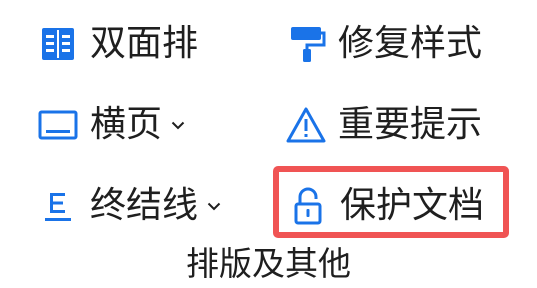 The height and width of the screenshot is (288, 537). I want to click on landscape-label: 横页, so click(126, 124).